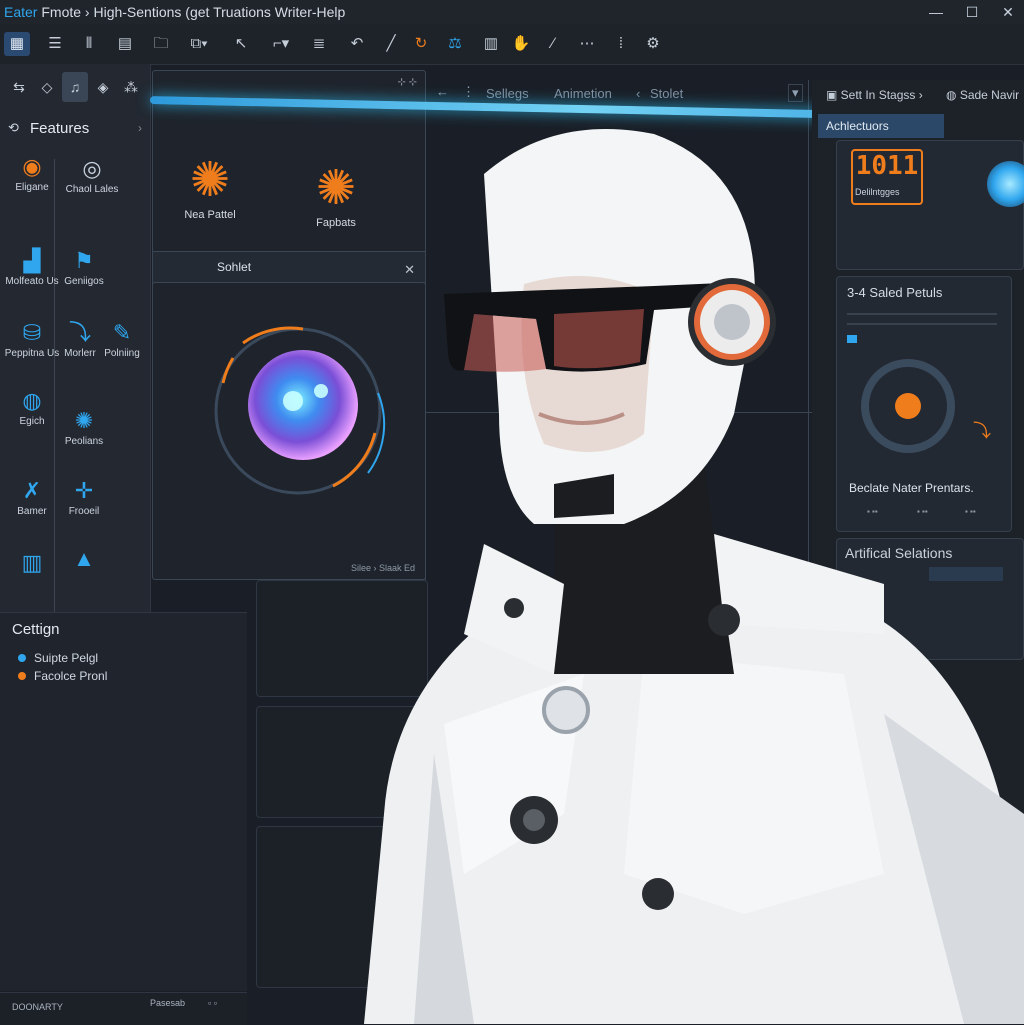  What do you see at coordinates (491, 44) in the screenshot?
I see `film-icon: ▥` at bounding box center [491, 44].